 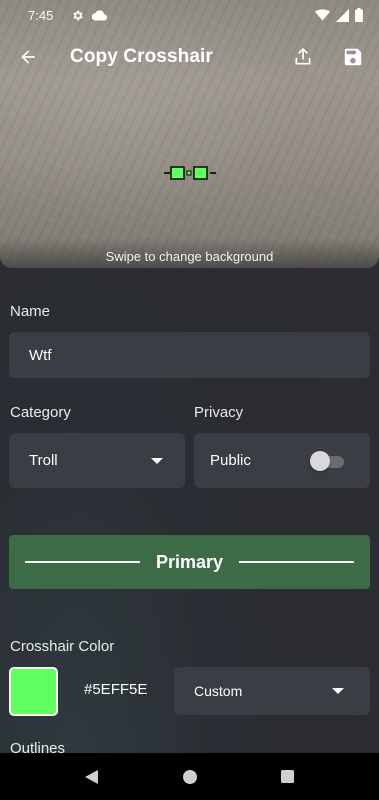 I want to click on privacy-field: Public, so click(x=282, y=460).